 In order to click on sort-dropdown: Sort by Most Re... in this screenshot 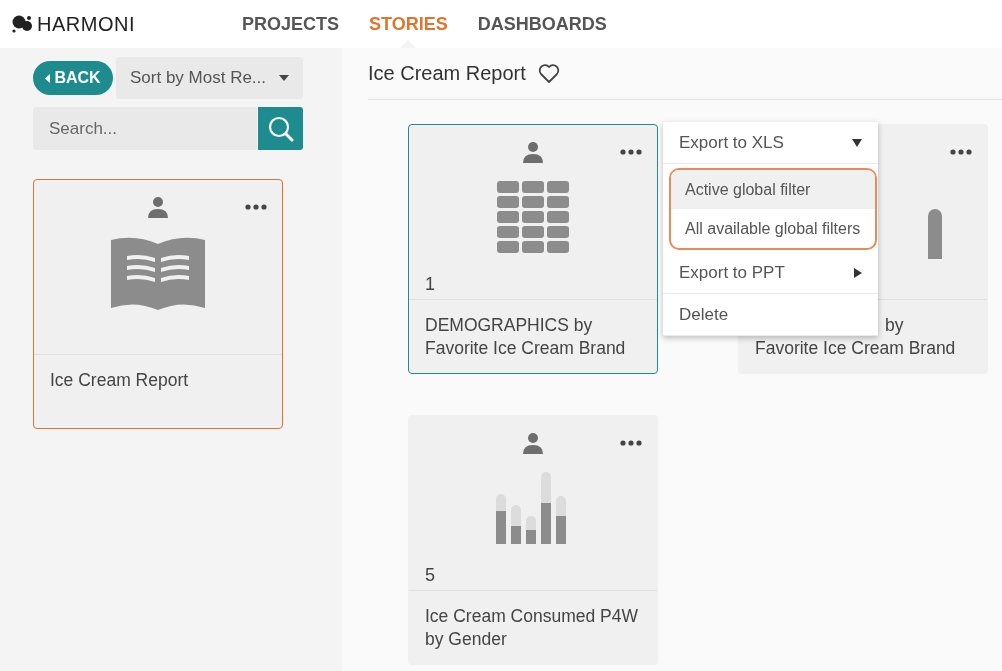, I will do `click(209, 78)`.